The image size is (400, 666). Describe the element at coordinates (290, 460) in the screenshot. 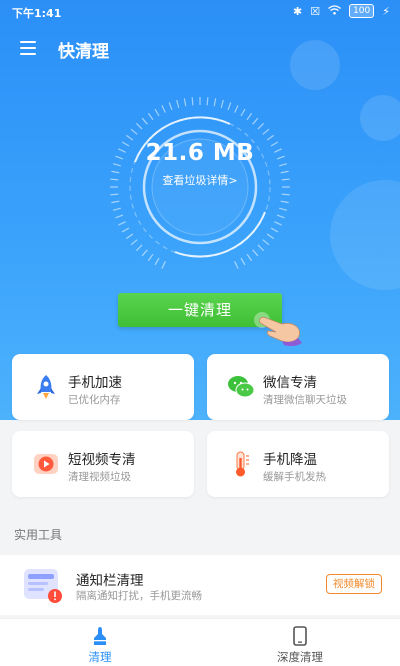

I see `card-title: 手机降温` at that location.